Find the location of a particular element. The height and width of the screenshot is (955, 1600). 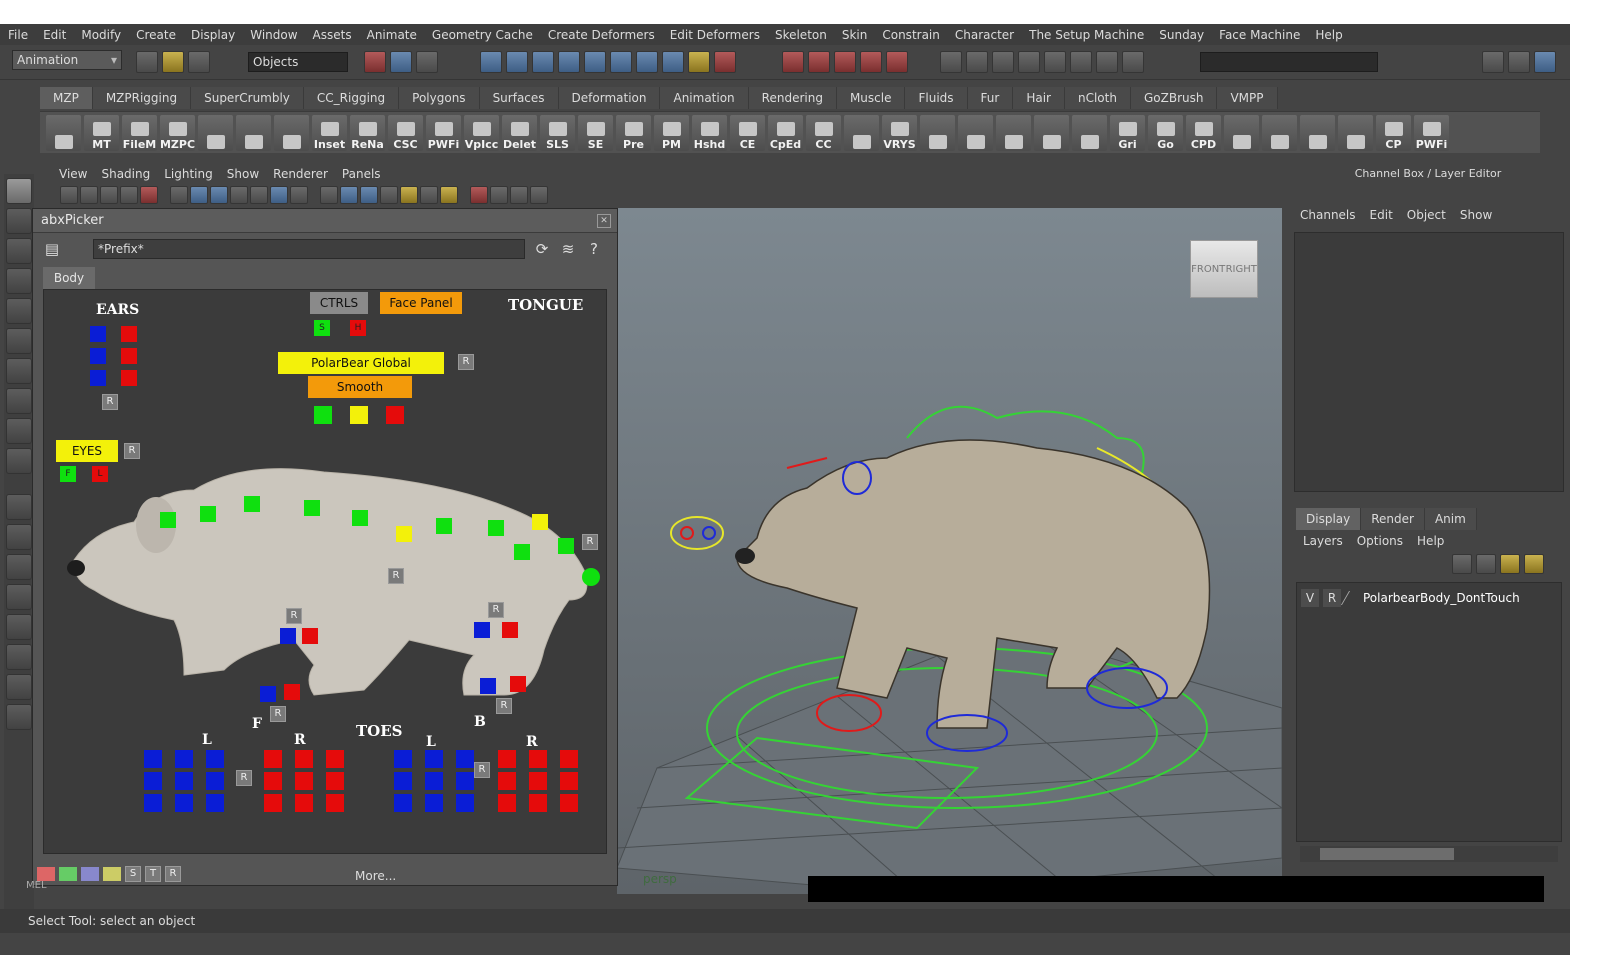

grid-icon is located at coordinates (179, 195).